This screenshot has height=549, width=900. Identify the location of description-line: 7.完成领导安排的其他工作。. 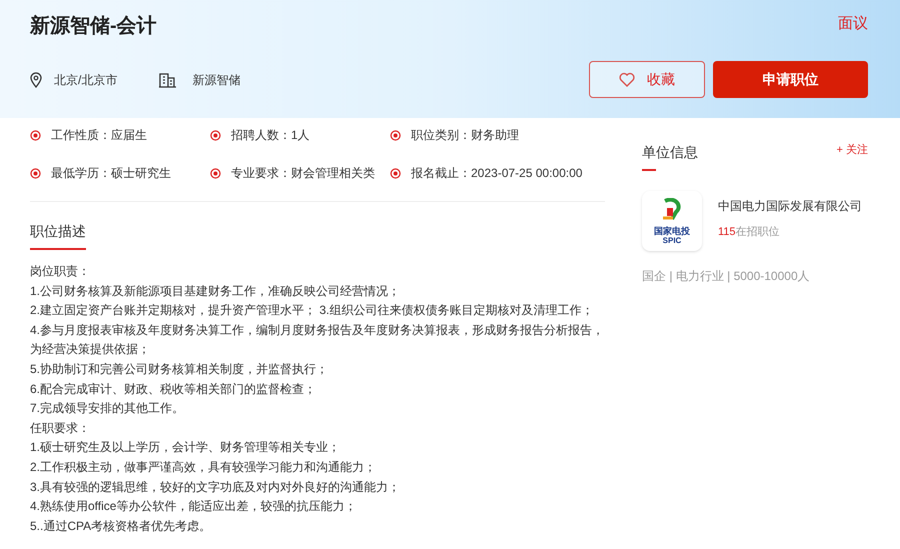
(108, 409).